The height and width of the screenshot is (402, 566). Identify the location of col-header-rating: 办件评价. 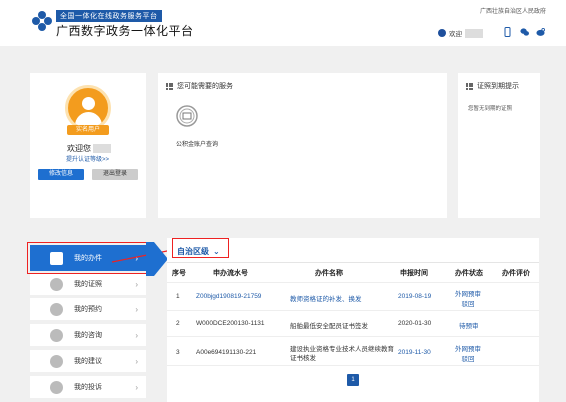
(516, 273).